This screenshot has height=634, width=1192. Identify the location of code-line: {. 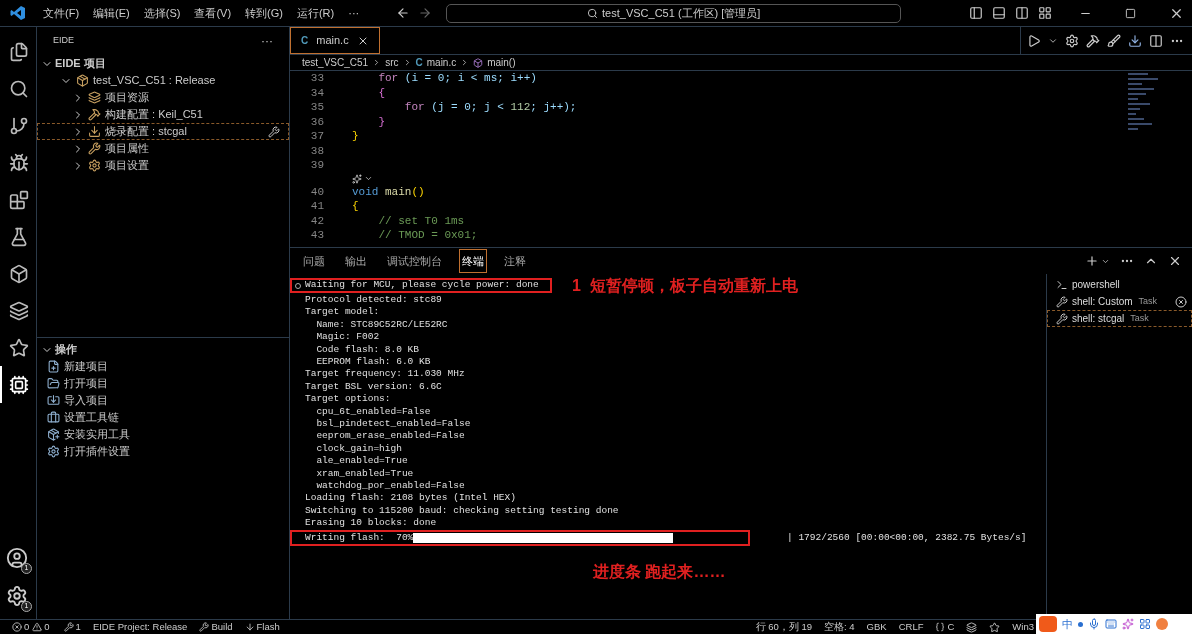
(381, 93).